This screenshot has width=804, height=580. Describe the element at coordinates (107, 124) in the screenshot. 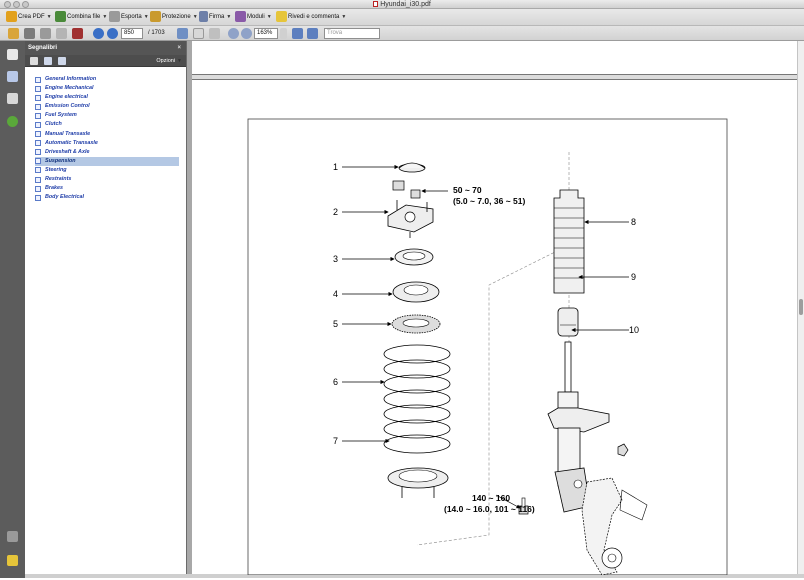

I see `bookmark-clutch: Clutch` at that location.